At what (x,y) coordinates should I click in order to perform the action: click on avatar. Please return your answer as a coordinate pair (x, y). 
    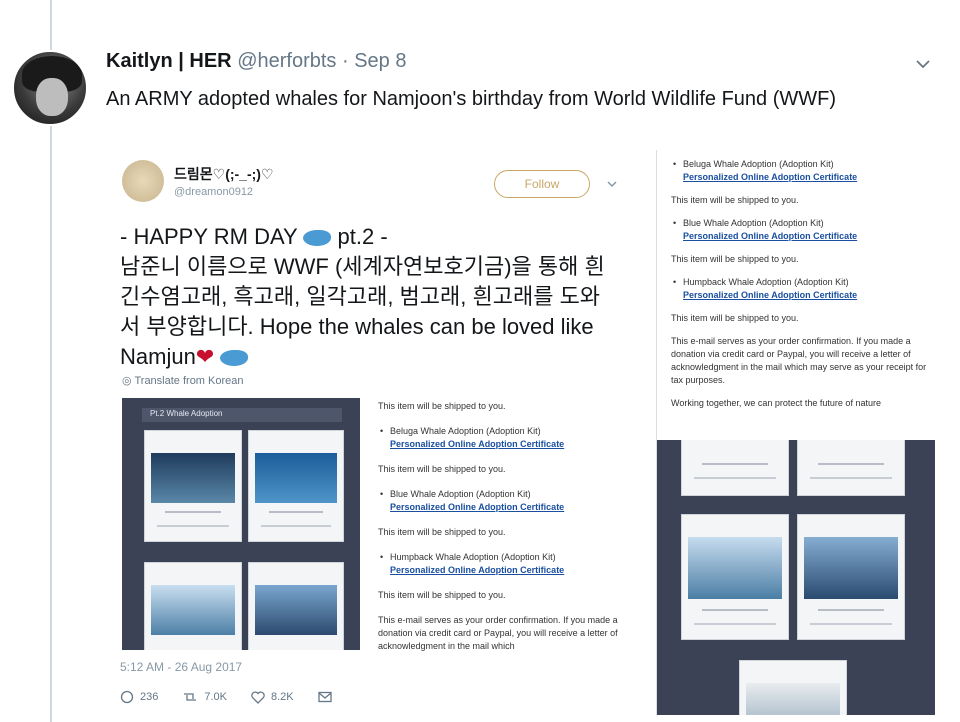
    Looking at the image, I should click on (50, 88).